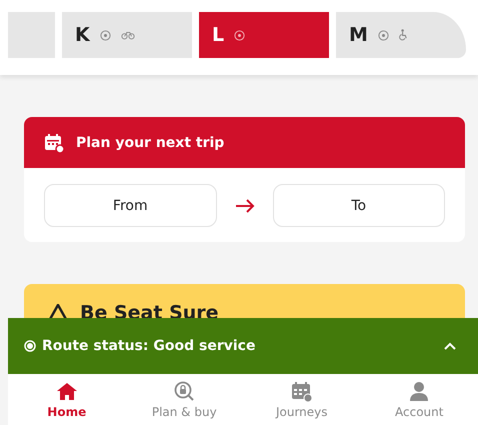 This screenshot has width=478, height=425. What do you see at coordinates (419, 391) in the screenshot?
I see `person-icon` at bounding box center [419, 391].